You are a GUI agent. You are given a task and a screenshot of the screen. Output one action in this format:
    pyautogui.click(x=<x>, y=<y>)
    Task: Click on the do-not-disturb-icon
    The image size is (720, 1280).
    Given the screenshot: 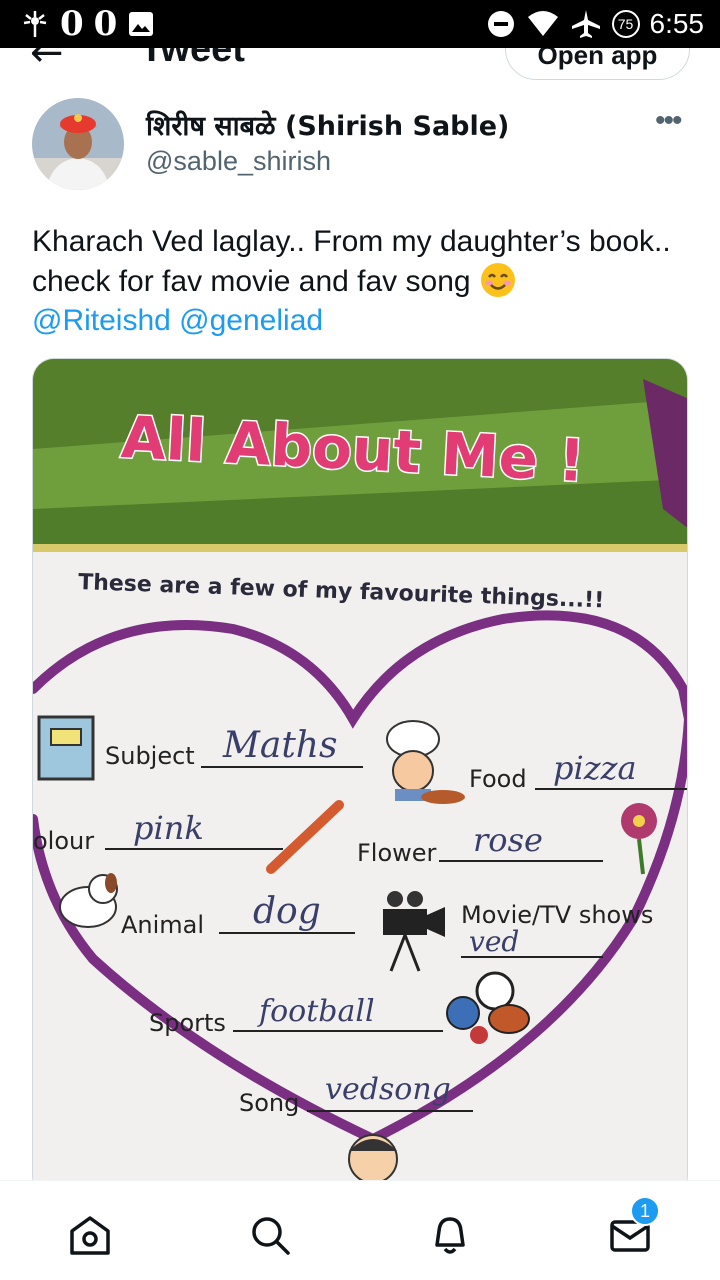 What is the action you would take?
    pyautogui.click(x=500, y=24)
    